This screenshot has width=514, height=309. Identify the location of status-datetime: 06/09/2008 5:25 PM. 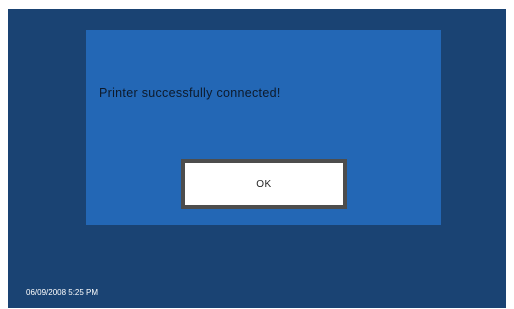
(62, 292).